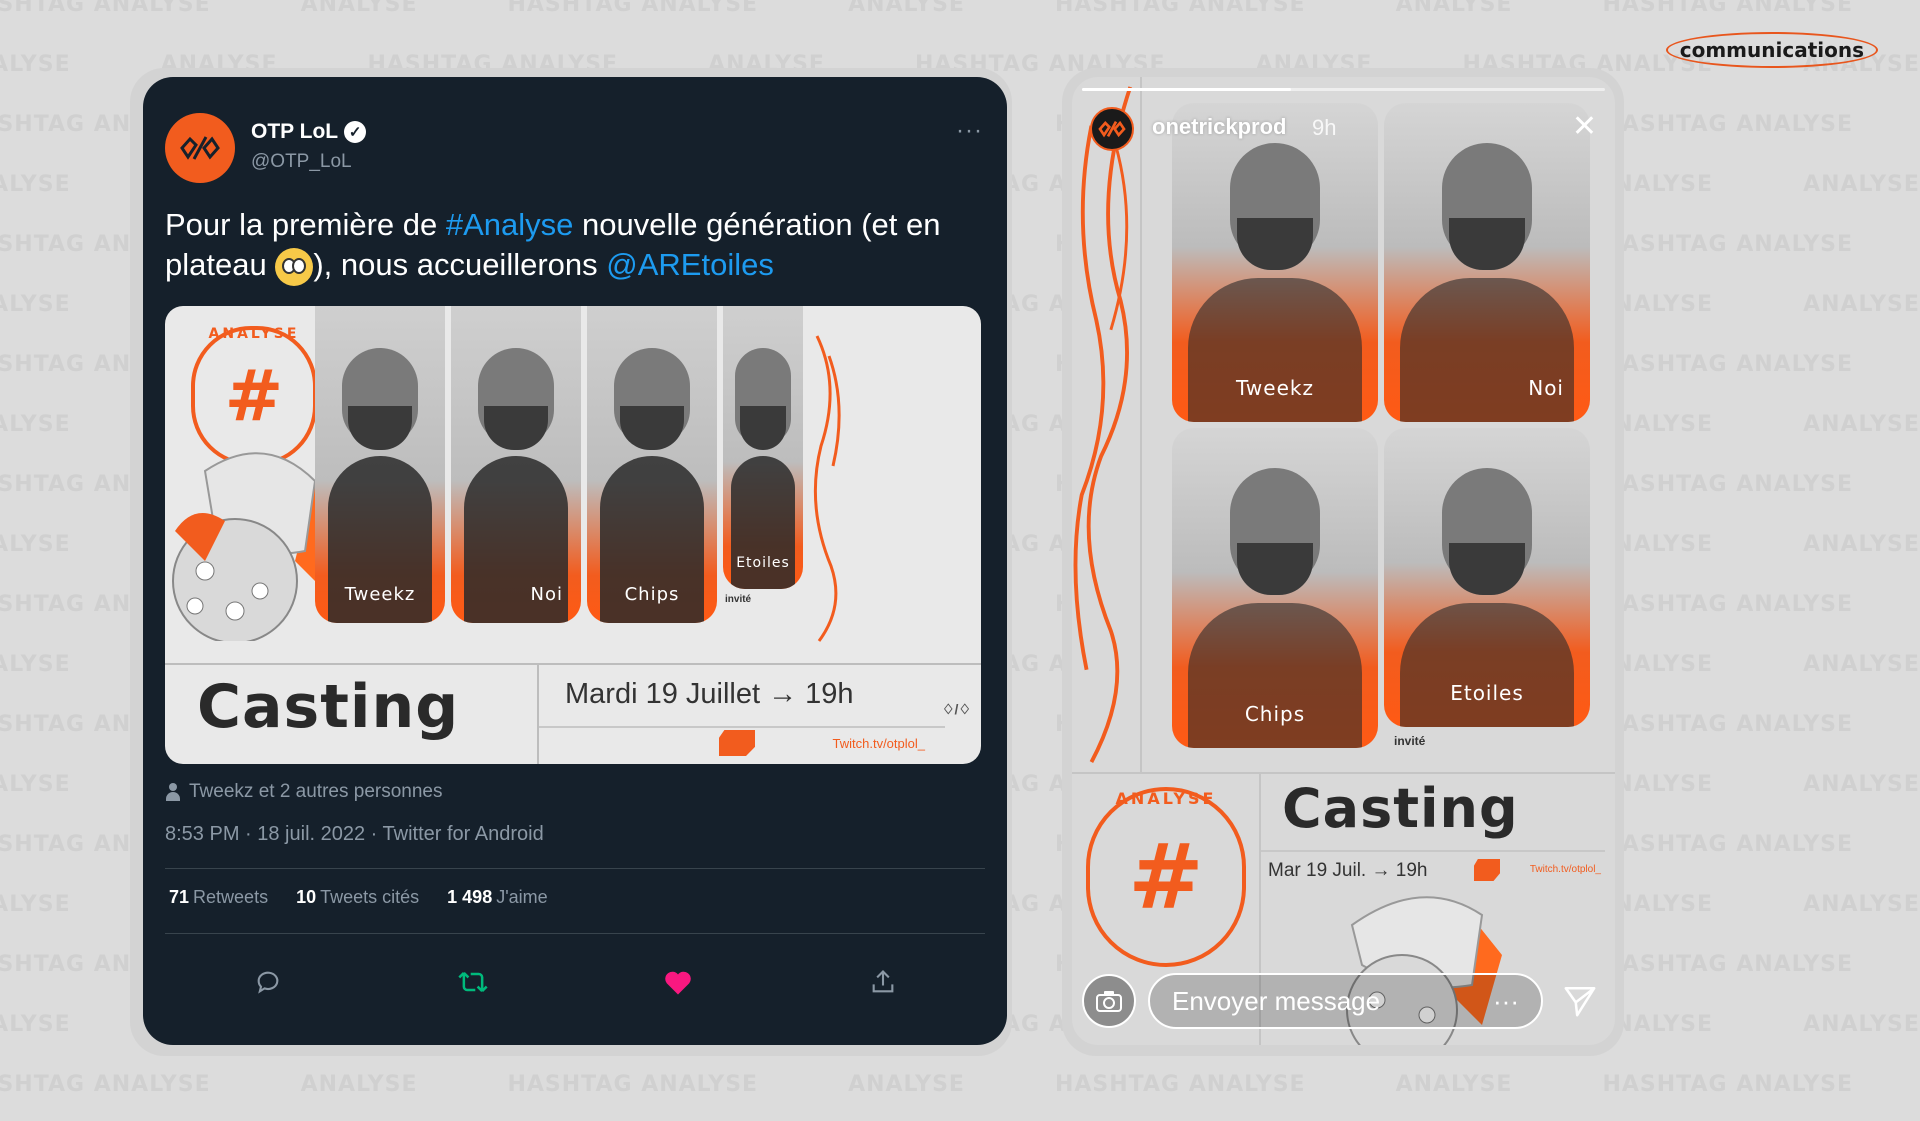 This screenshot has height=1121, width=1920. I want to click on retweets-label: Retweets, so click(231, 897).